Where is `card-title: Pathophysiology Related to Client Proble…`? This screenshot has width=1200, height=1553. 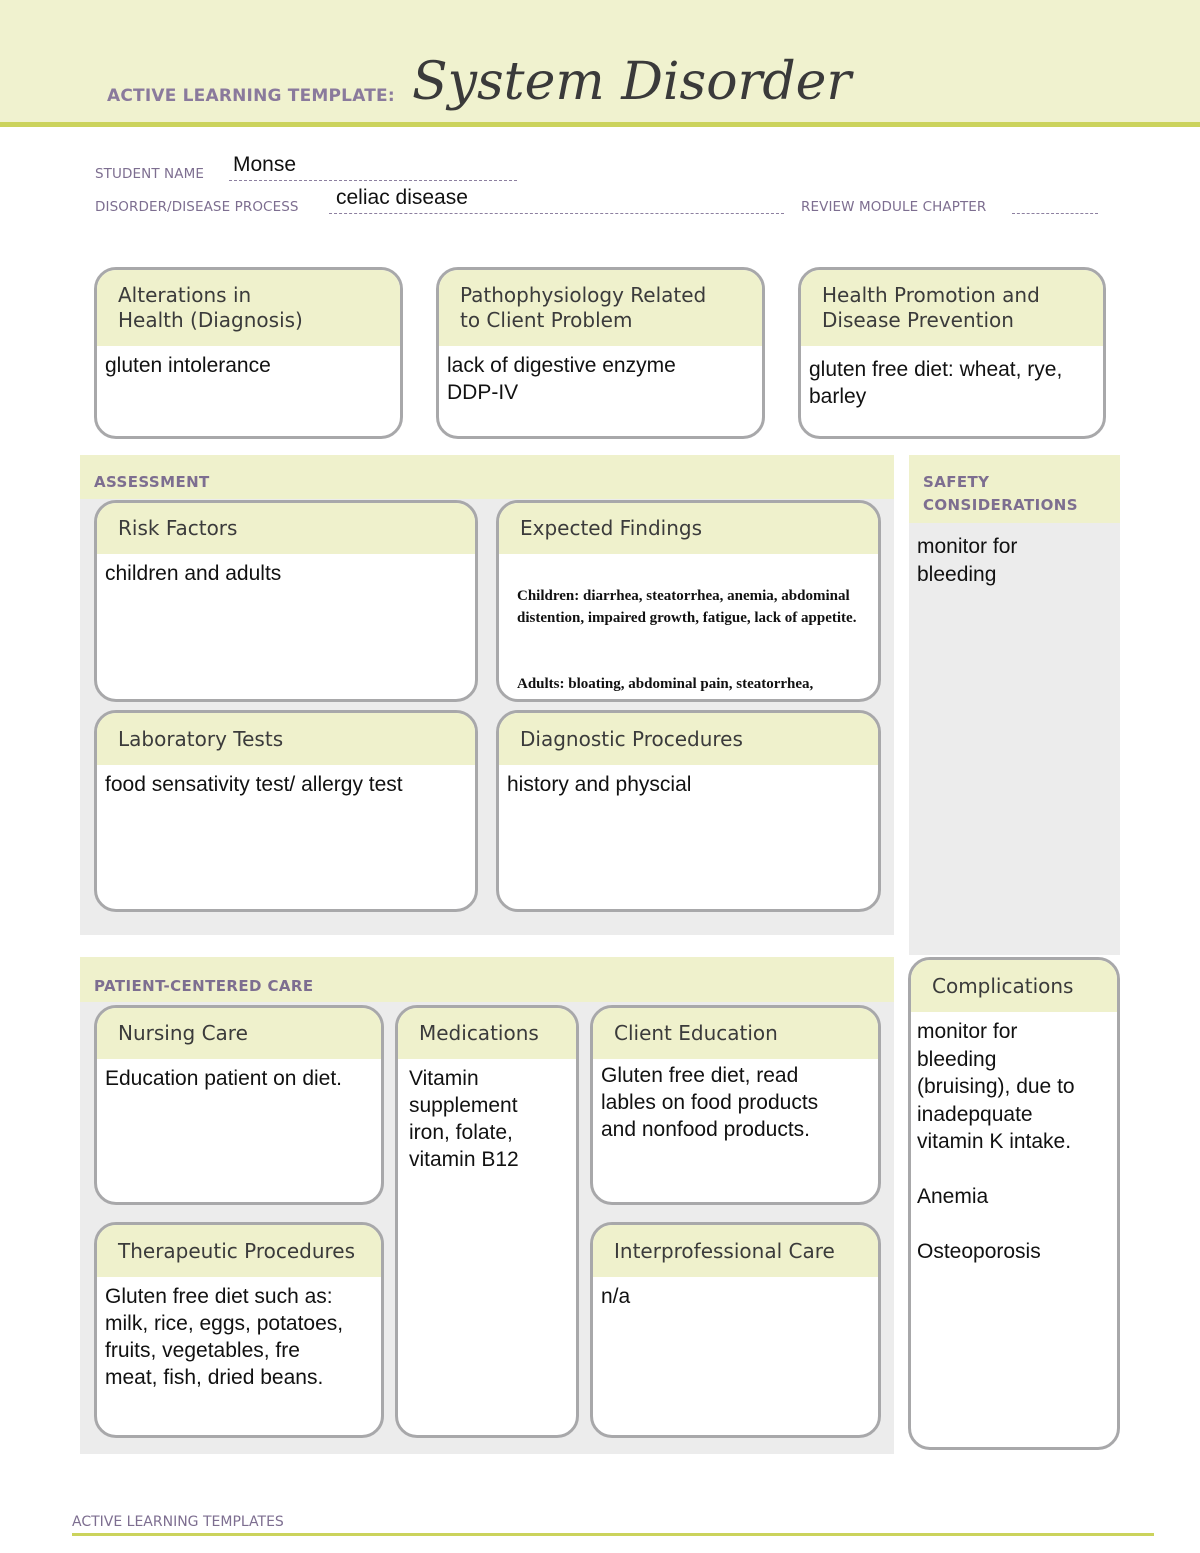
card-title: Pathophysiology Related to Client Proble… is located at coordinates (600, 308).